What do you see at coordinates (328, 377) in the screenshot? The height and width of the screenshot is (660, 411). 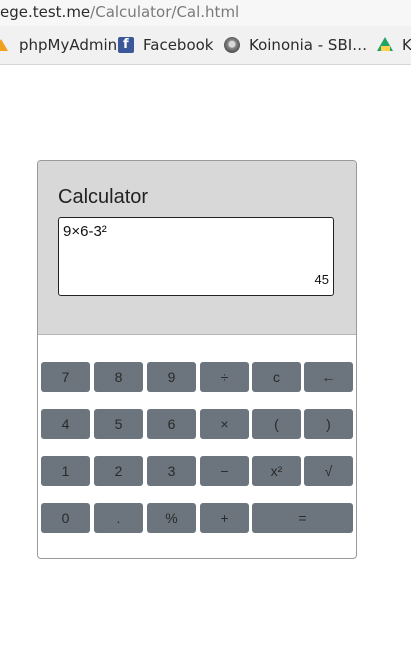 I see `backspace-button: ←` at bounding box center [328, 377].